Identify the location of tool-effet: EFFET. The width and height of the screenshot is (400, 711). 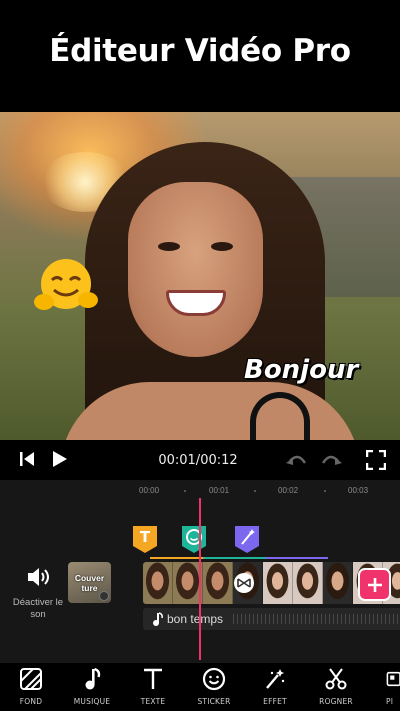
(275, 684).